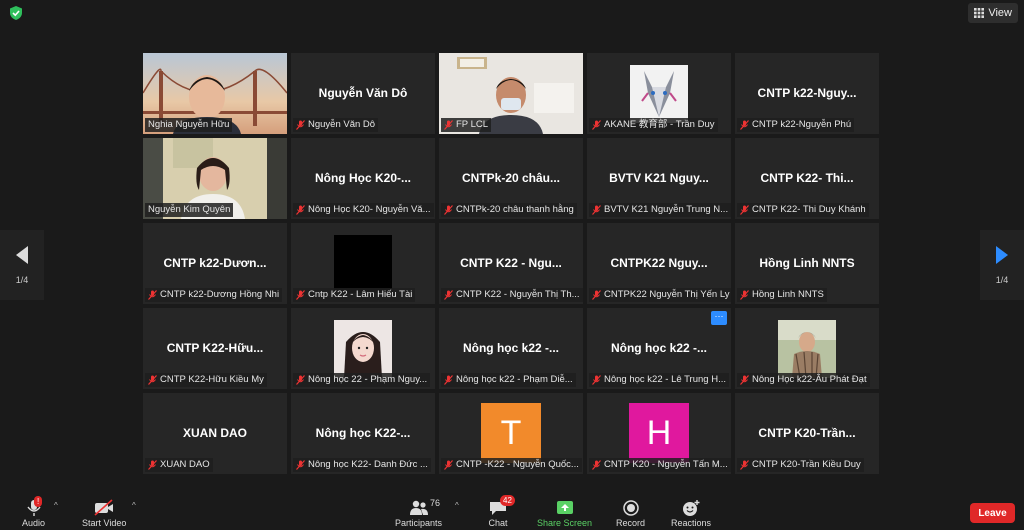  I want to click on participant-name: Nguyễn Kim Quyên, so click(189, 209).